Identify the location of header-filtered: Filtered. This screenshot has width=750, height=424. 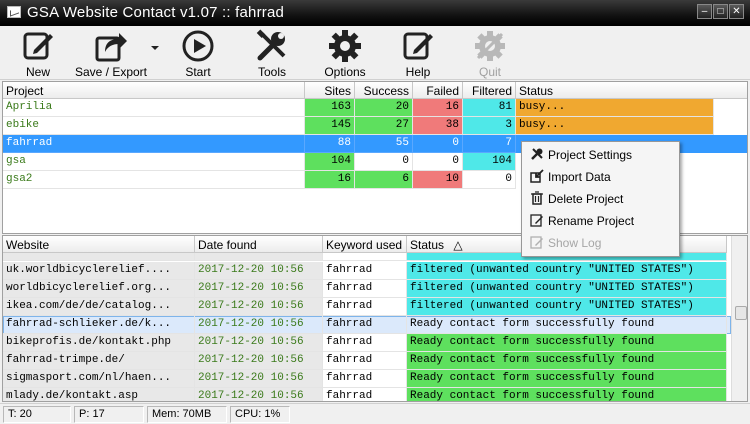
(489, 90).